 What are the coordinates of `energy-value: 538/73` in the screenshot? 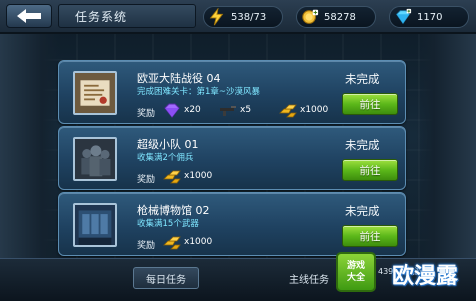 It's located at (249, 17).